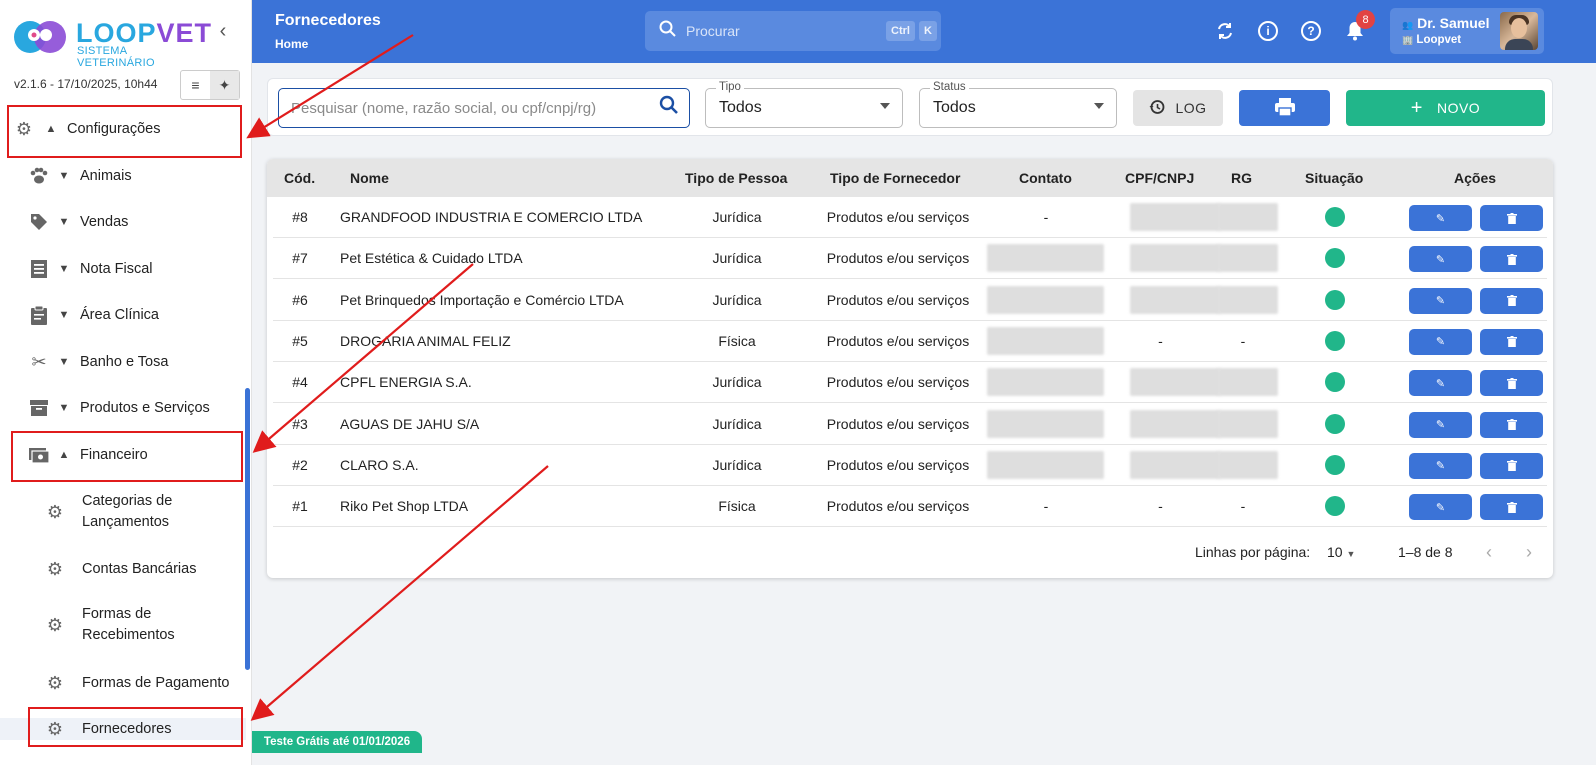  Describe the element at coordinates (737, 382) in the screenshot. I see `cell-tipo-pessoa: Jurídica` at that location.